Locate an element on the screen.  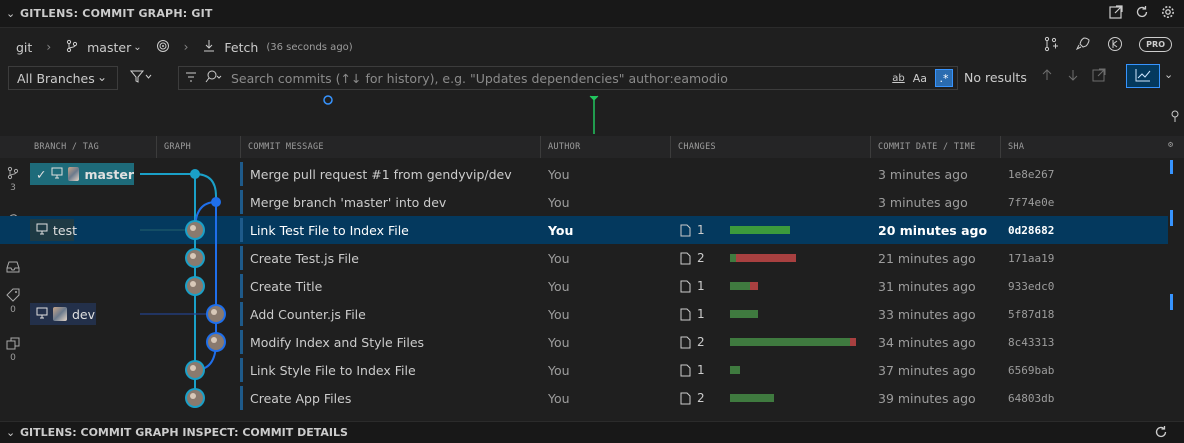
branch-label-test: test is located at coordinates (53, 230).